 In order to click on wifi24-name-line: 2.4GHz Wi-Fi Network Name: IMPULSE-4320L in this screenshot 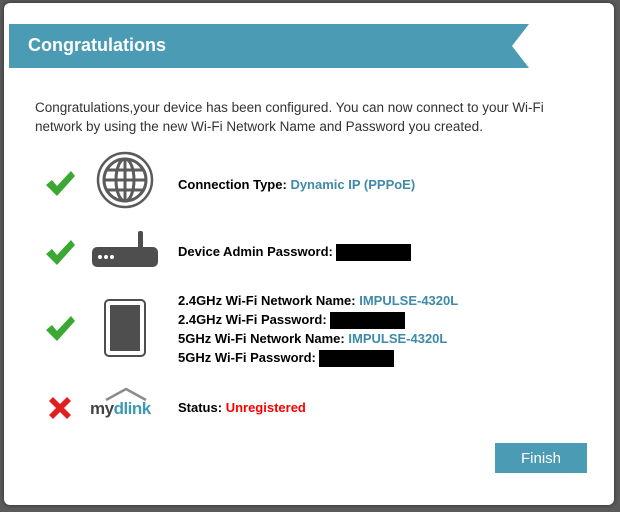, I will do `click(318, 300)`.